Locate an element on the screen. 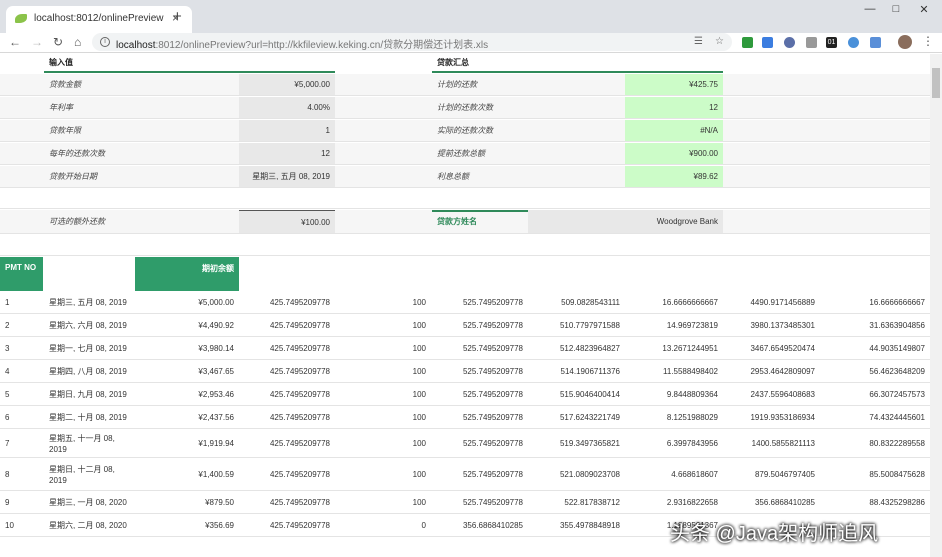 This screenshot has width=942, height=557. input-label: 每年的还款次数 is located at coordinates (77, 153).